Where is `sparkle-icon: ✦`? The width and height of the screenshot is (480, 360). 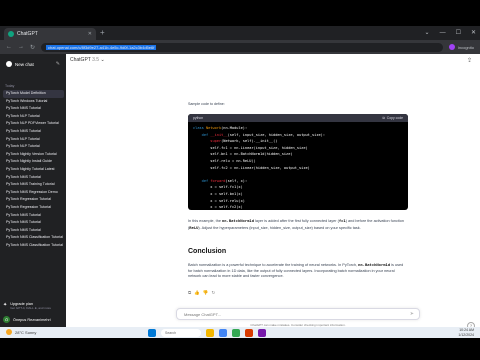 sparkle-icon: ✦ is located at coordinates (5, 305).